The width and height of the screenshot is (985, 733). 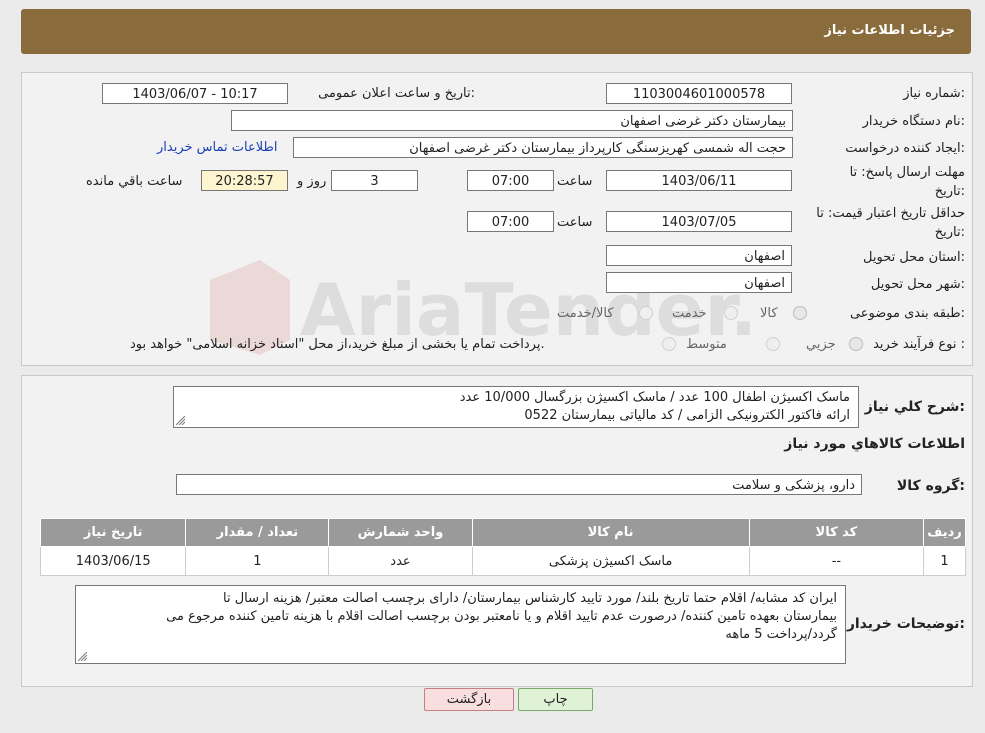 I want to click on buyer-notes-label: توضیحات خریدار:, so click(x=905, y=624).